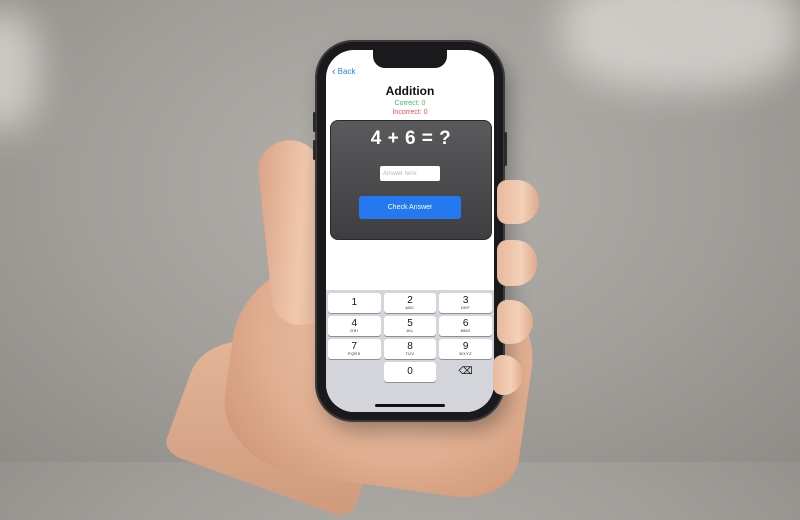 Image resolution: width=800 pixels, height=520 pixels. I want to click on correct-count: Correct: 0, so click(410, 103).